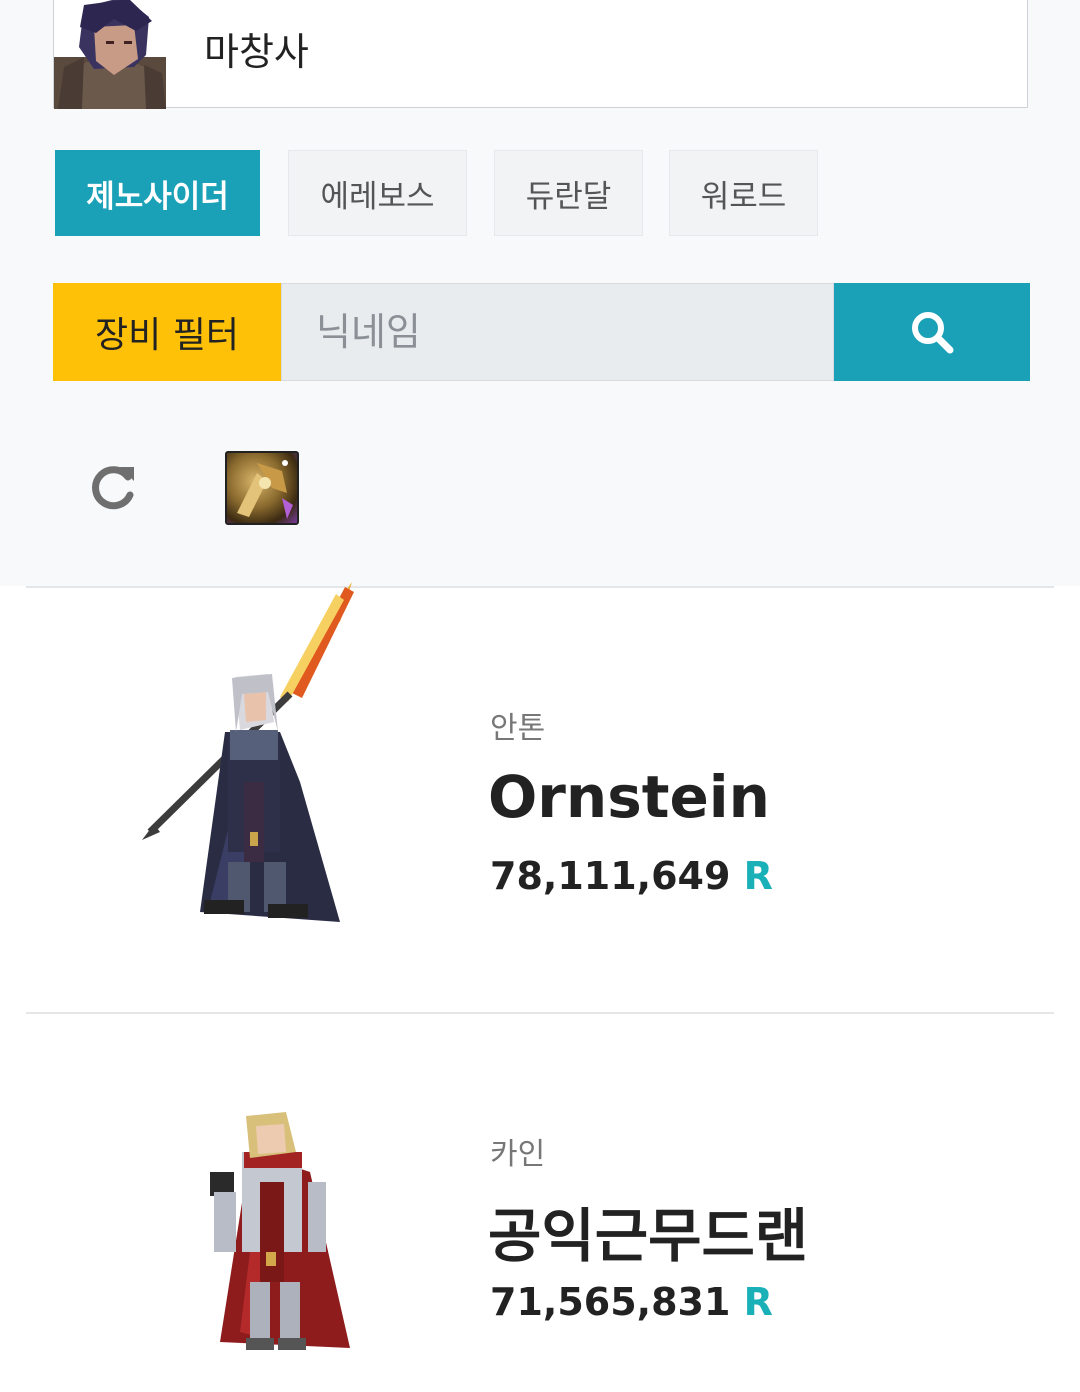 The width and height of the screenshot is (1080, 1392). I want to click on player-nickname: 공익근무드랜, so click(648, 1231).